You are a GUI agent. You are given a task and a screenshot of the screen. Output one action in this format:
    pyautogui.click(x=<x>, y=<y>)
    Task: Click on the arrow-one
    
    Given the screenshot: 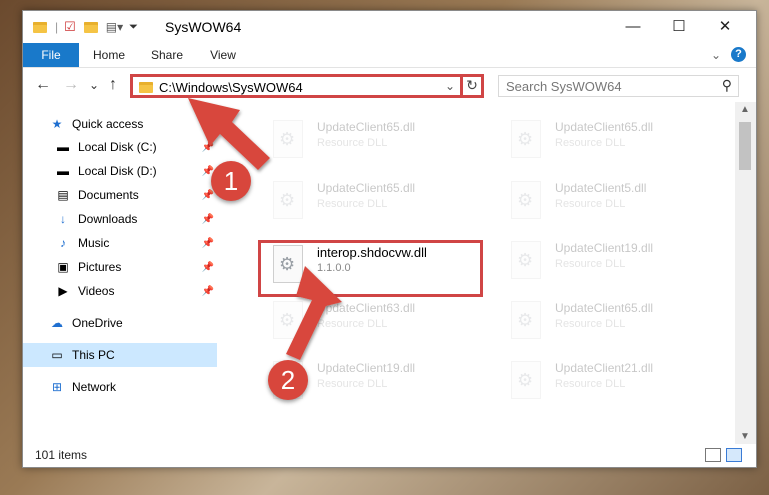 What is the action you would take?
    pyautogui.click(x=229, y=134)
    